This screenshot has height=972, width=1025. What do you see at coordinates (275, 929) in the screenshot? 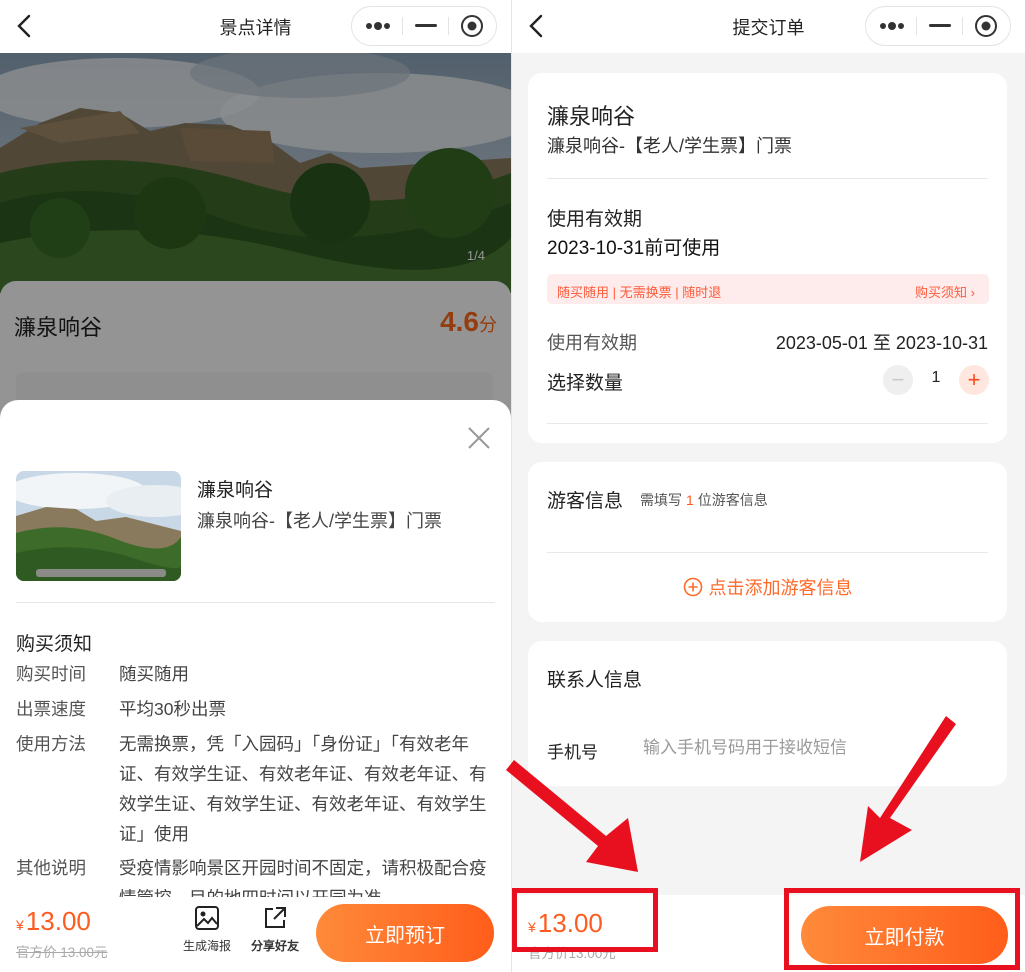
I see `share-button: 分享好友` at bounding box center [275, 929].